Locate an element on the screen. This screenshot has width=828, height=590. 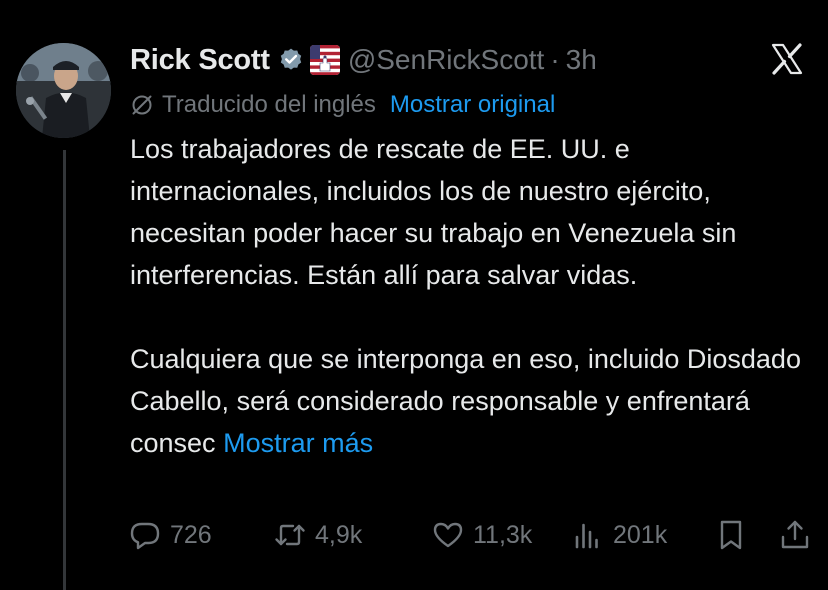
avatar is located at coordinates (63, 90).